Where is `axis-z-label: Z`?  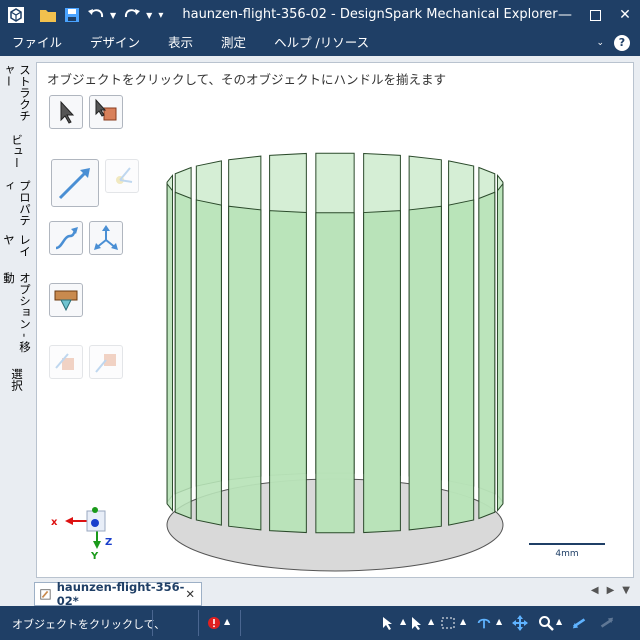 axis-z-label: Z is located at coordinates (108, 542).